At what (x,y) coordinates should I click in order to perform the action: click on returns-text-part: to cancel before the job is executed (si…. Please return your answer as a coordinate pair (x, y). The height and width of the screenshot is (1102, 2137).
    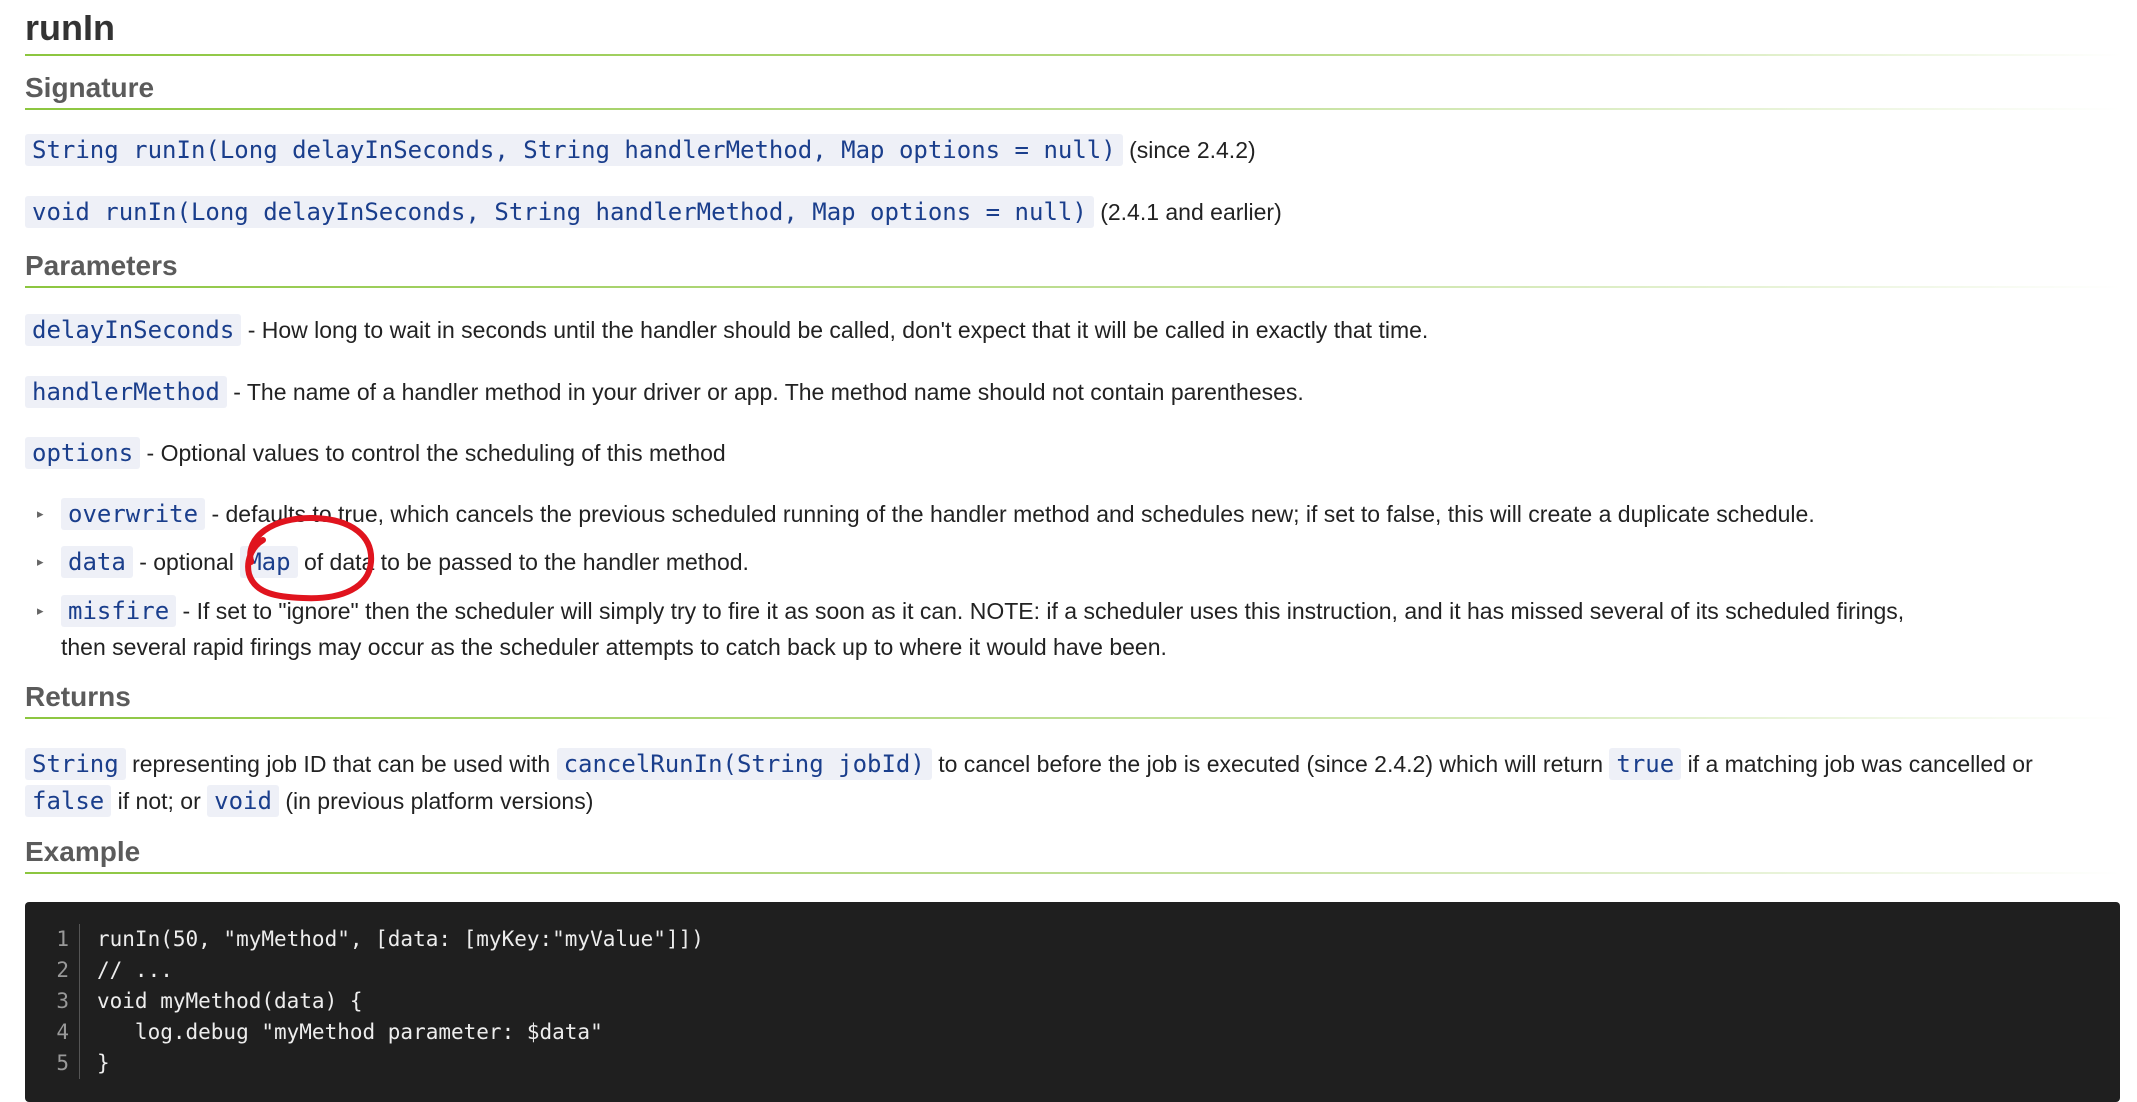
    Looking at the image, I should click on (1270, 764).